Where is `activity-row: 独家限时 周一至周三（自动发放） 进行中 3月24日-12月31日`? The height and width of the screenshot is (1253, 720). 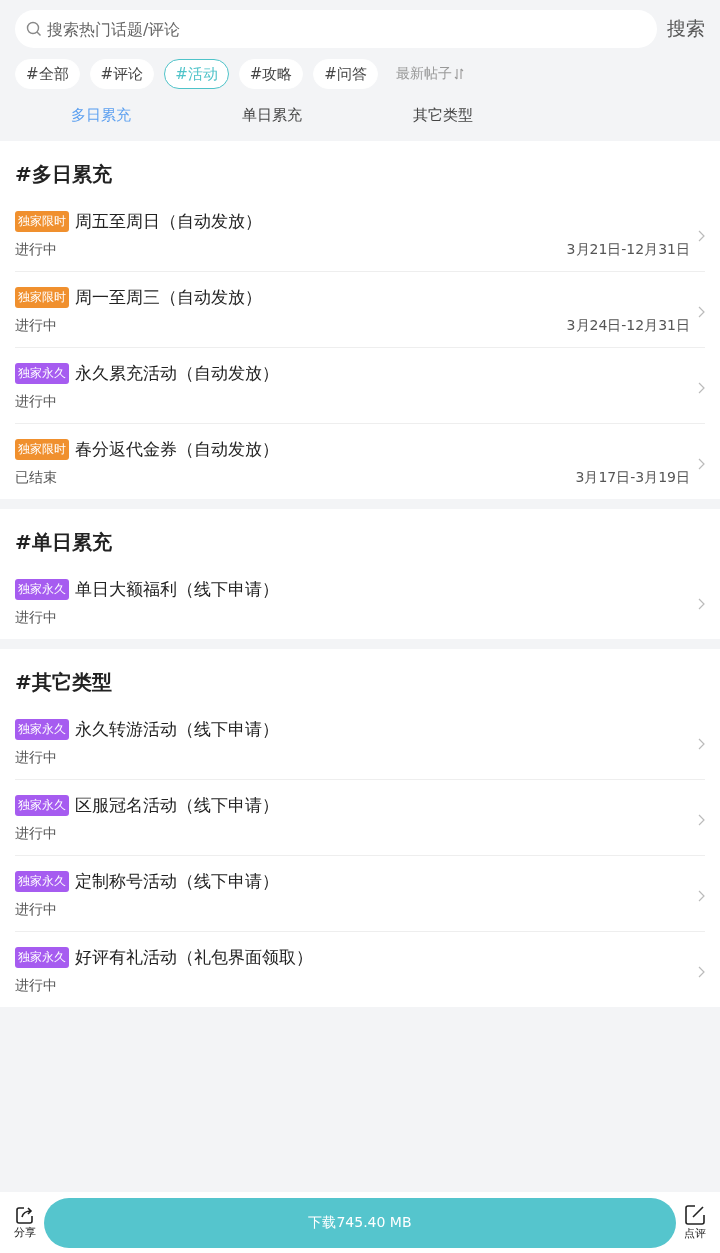
activity-row: 独家限时 周一至周三（自动发放） 进行中 3月24日-12月31日 is located at coordinates (360, 310).